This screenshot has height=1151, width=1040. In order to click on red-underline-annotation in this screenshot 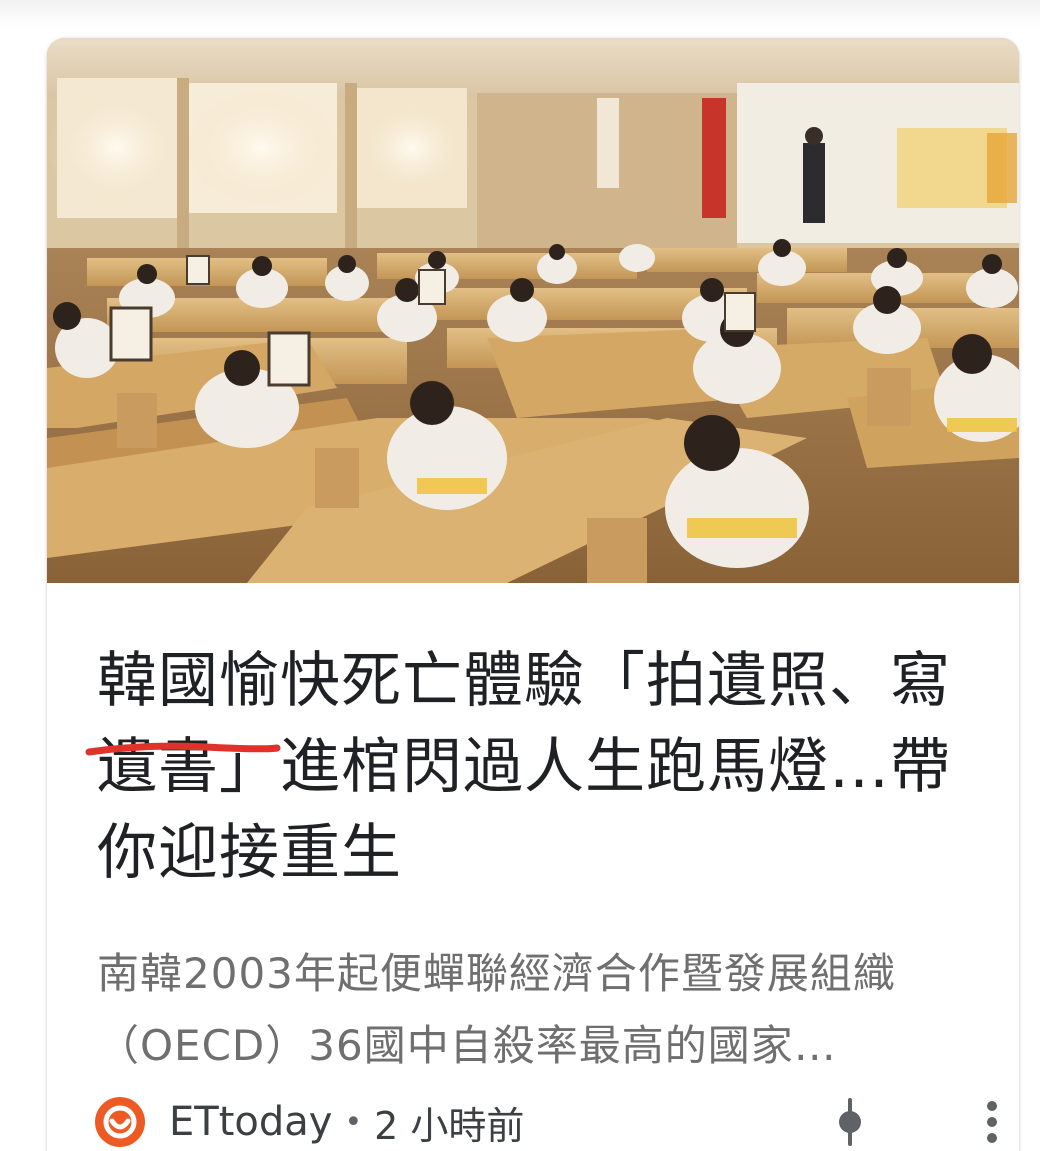, I will do `click(183, 749)`.